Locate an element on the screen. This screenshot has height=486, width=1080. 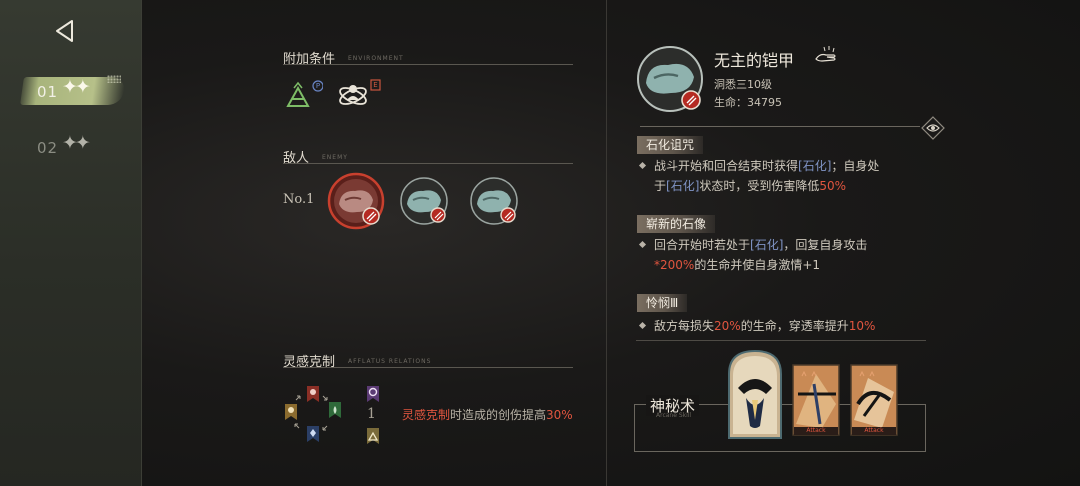
ultimate-card-art is located at coordinates (755, 394).